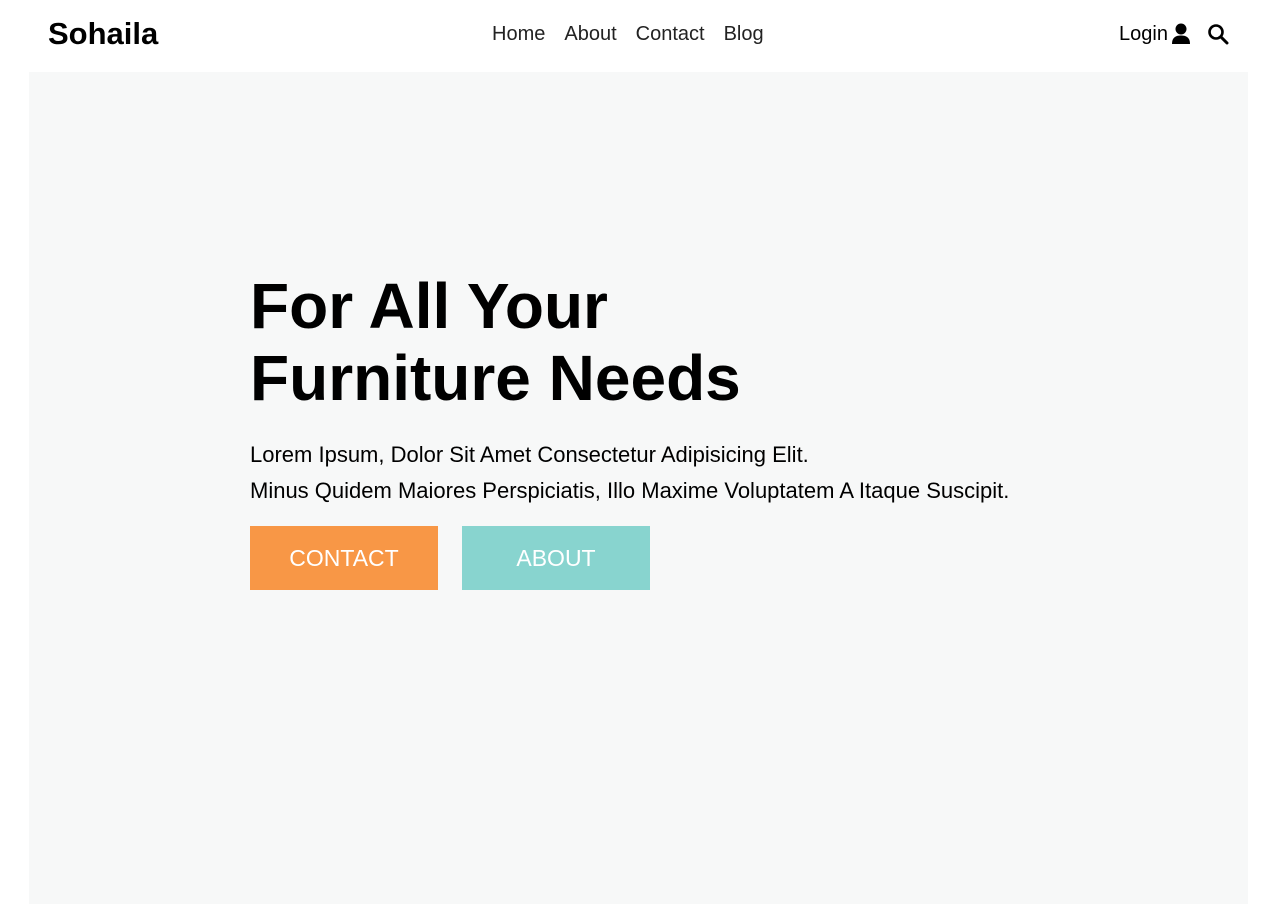 The height and width of the screenshot is (904, 1276). What do you see at coordinates (344, 558) in the screenshot?
I see `contact-button: CONTACT` at bounding box center [344, 558].